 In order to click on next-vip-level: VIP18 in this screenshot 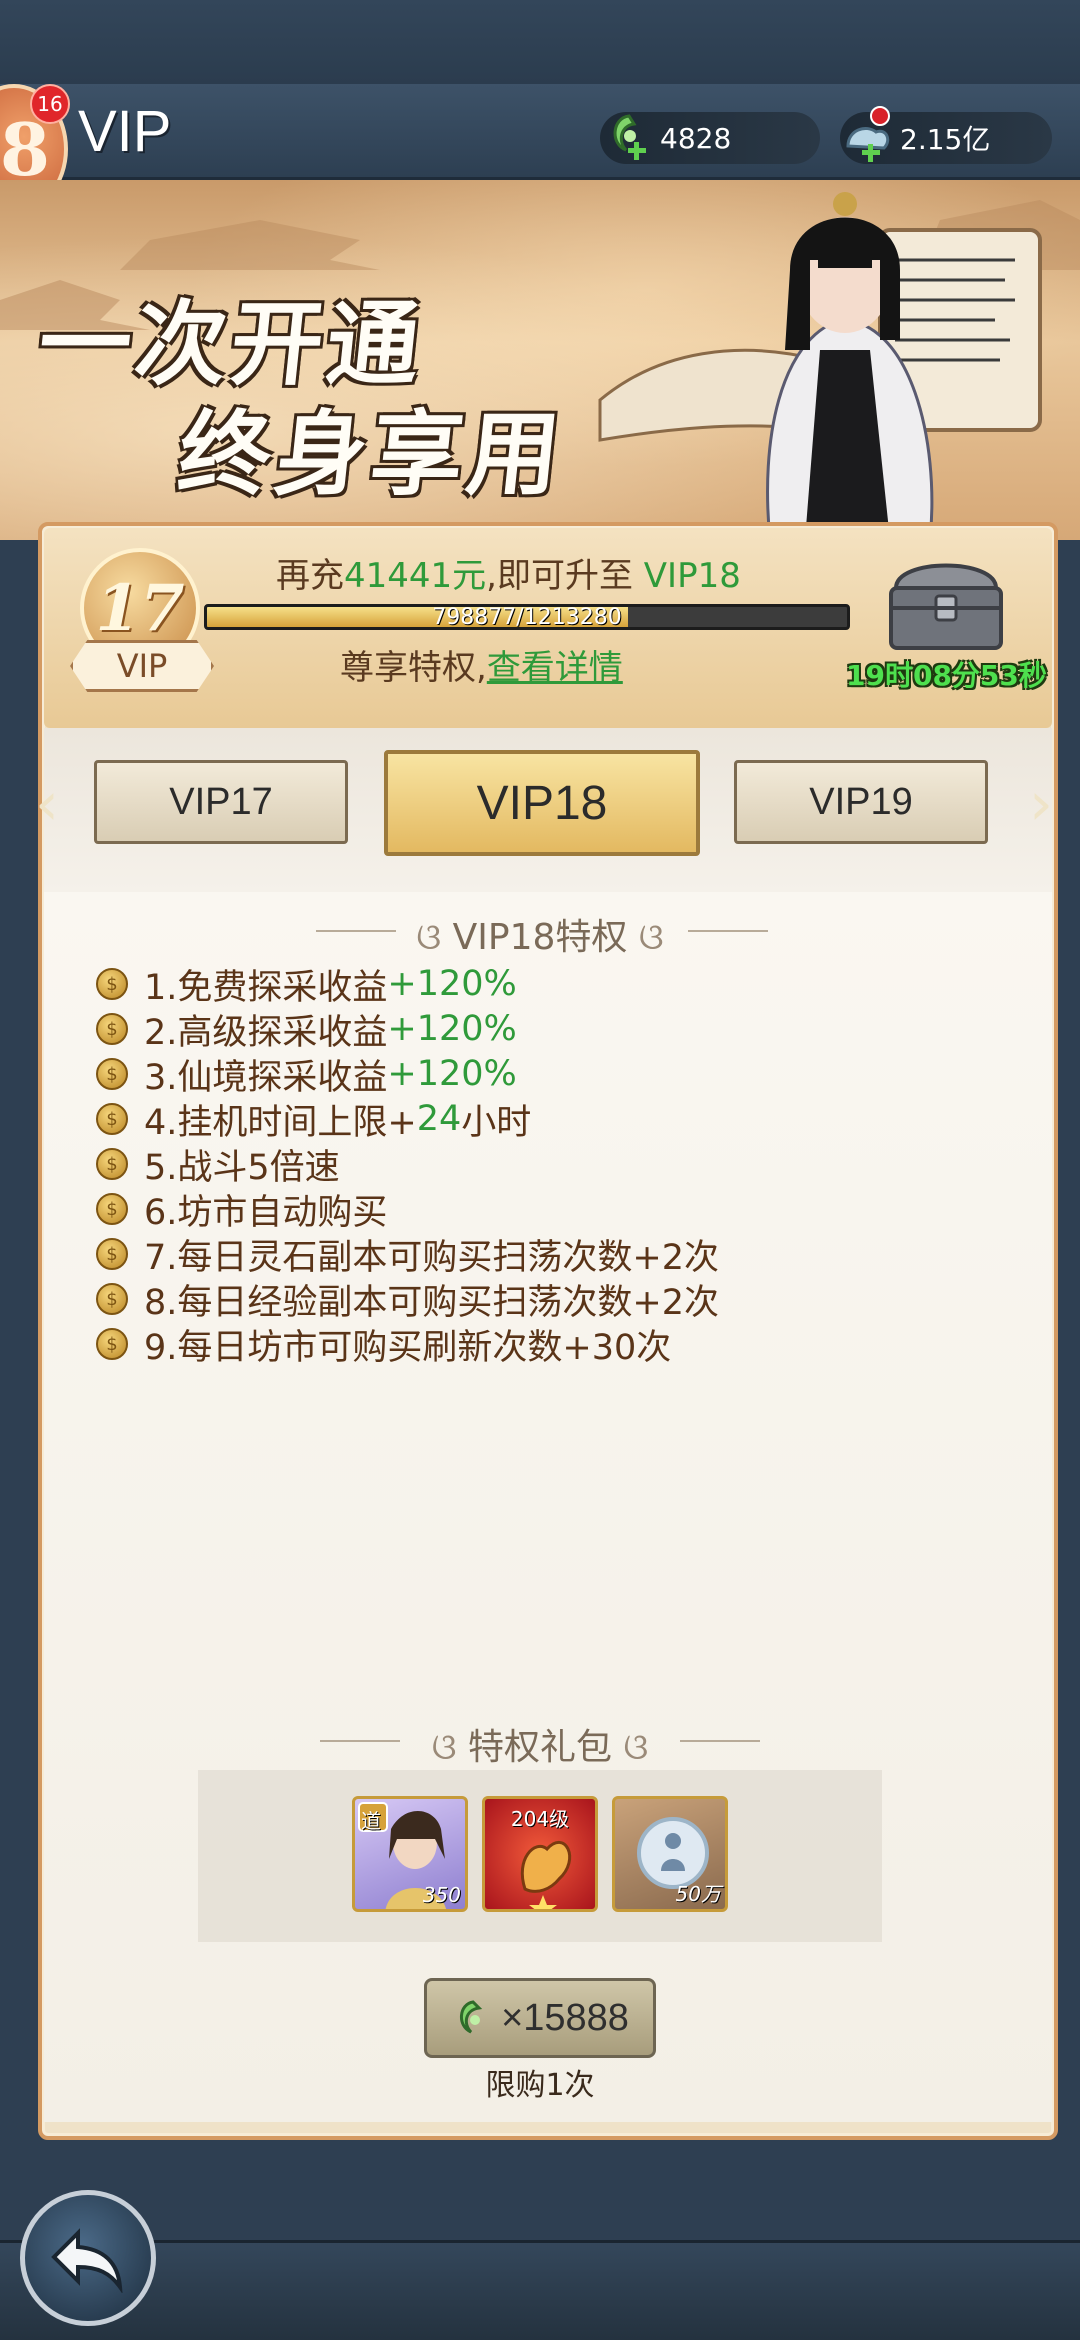, I will do `click(692, 576)`.